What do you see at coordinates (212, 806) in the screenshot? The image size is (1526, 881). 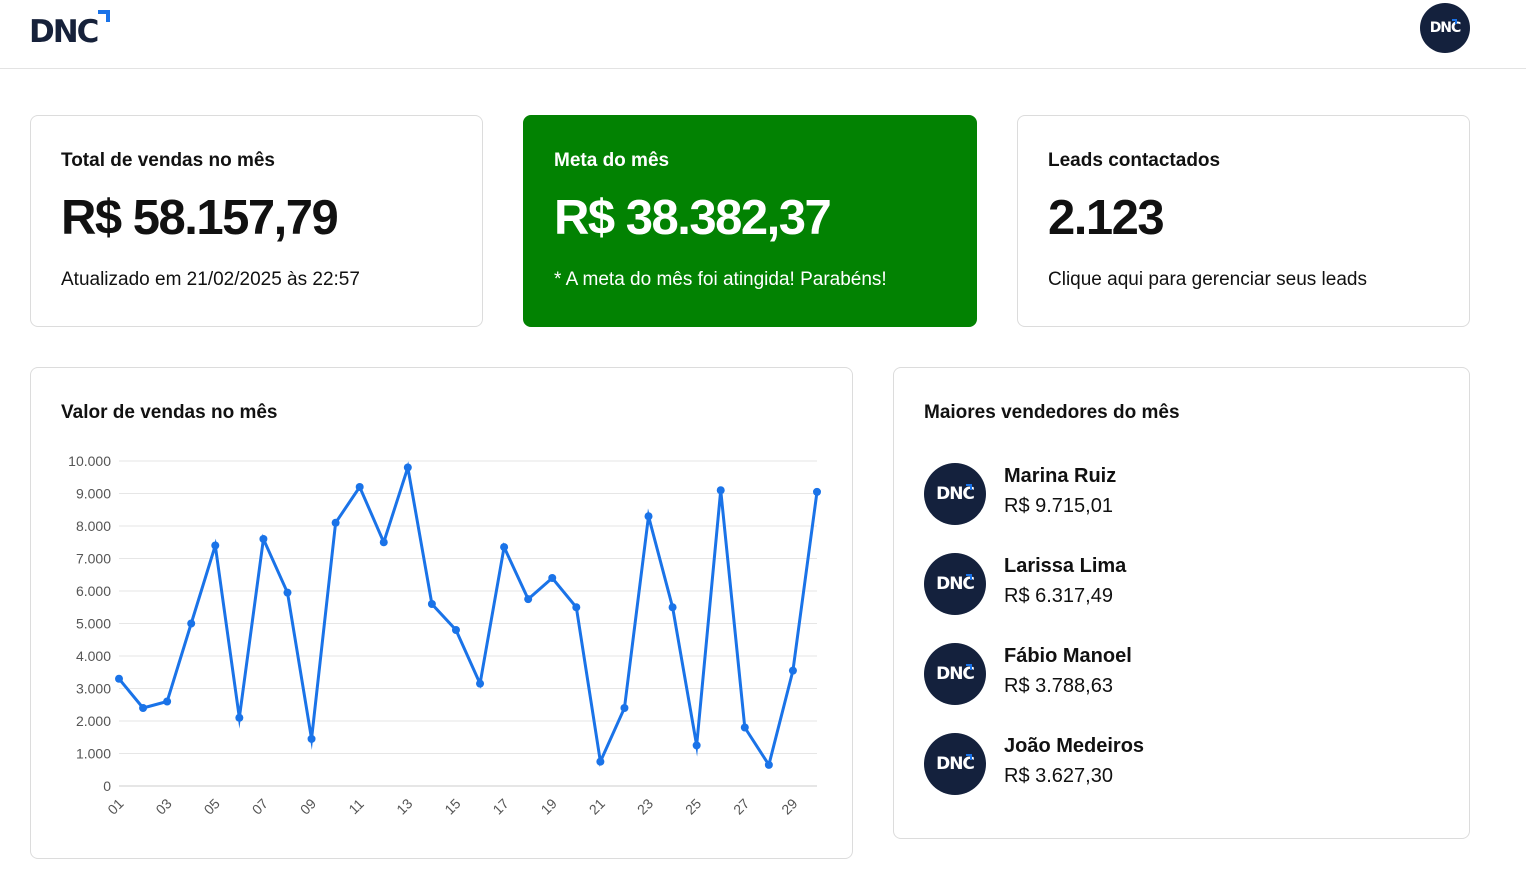 I see `x-tick-label: 05` at bounding box center [212, 806].